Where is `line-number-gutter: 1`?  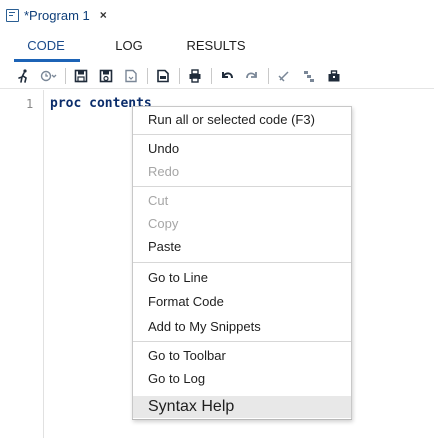 line-number-gutter: 1 is located at coordinates (22, 264).